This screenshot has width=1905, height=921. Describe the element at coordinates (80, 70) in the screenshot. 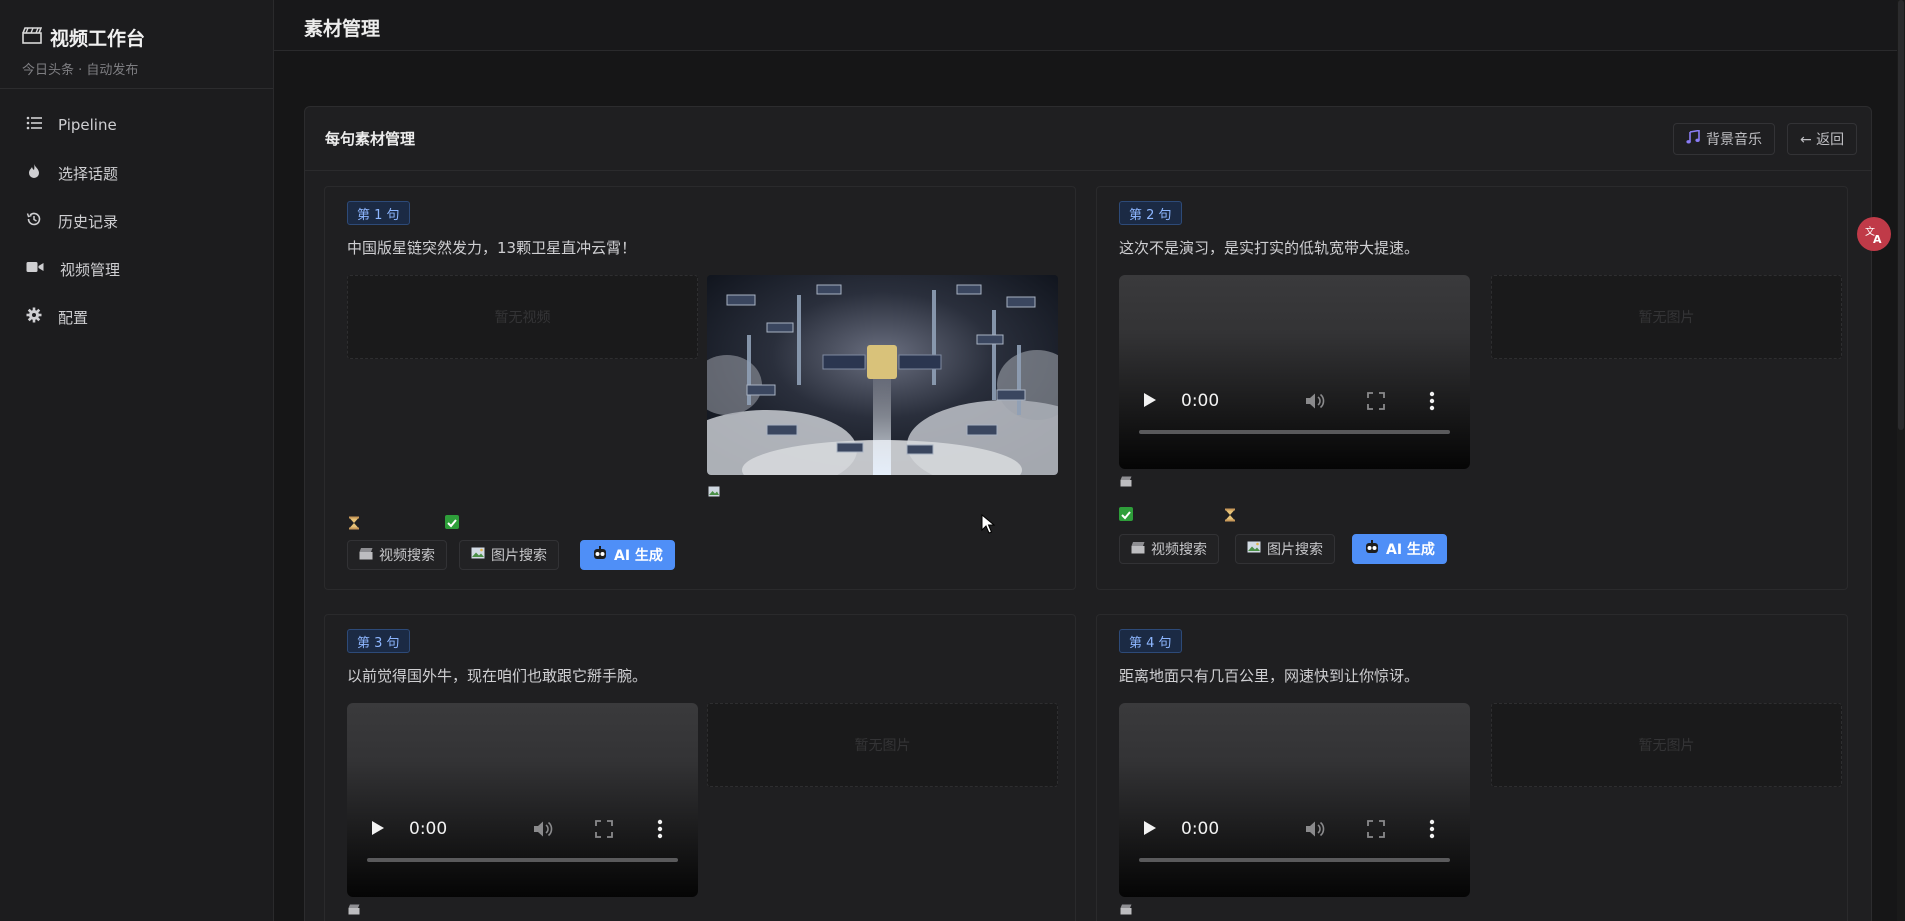

I see `brand-subtitle: 今日头条 · 自动发布` at that location.